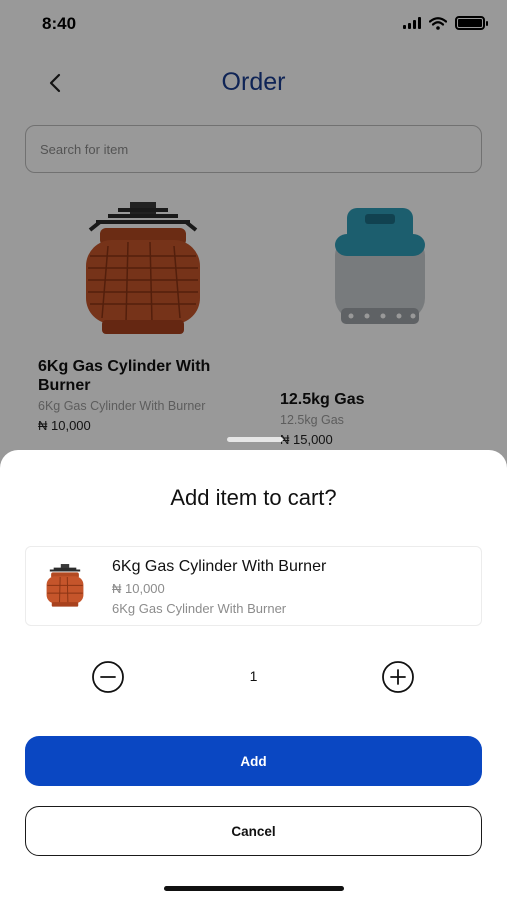 Image resolution: width=507 pixels, height=900 pixels. What do you see at coordinates (255, 439) in the screenshot?
I see `sheet-drag-handle` at bounding box center [255, 439].